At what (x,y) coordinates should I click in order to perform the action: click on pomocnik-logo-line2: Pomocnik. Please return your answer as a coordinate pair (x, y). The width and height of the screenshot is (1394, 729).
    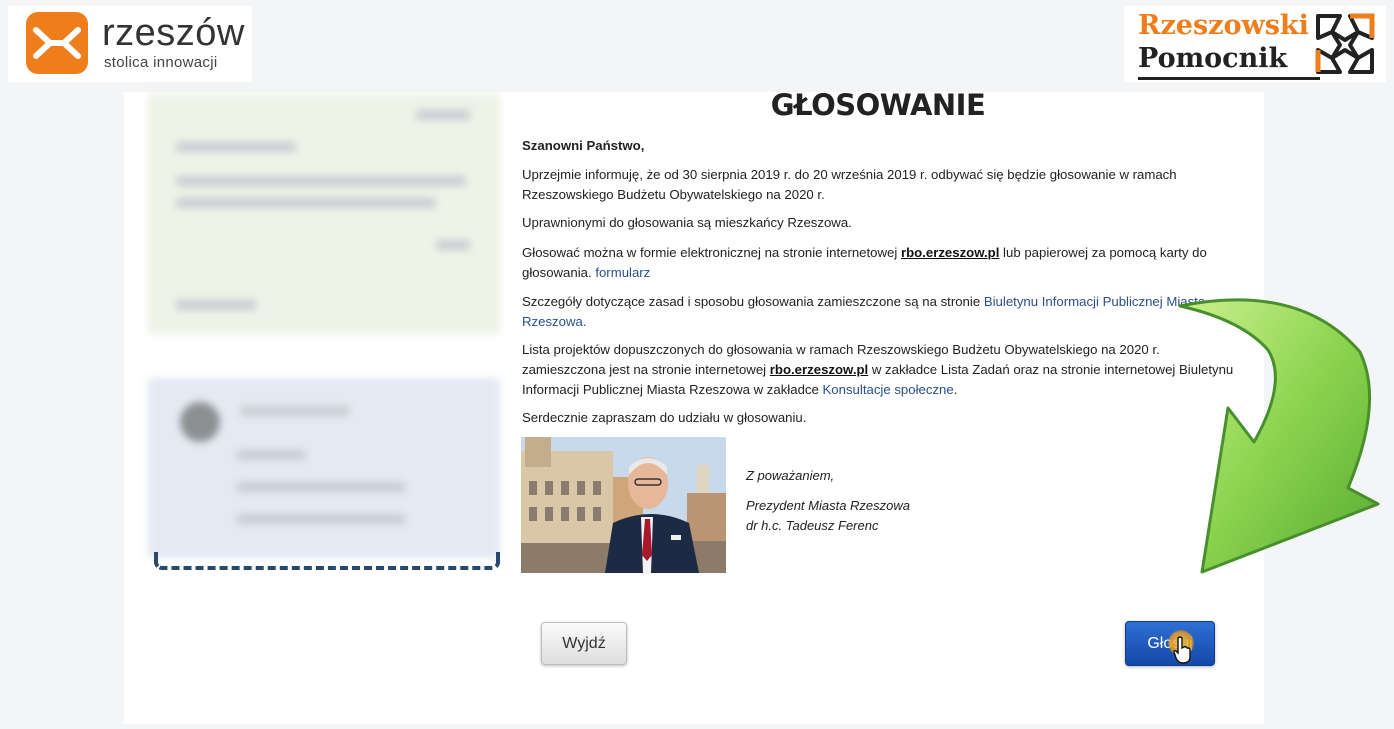
    Looking at the image, I should click on (1213, 58).